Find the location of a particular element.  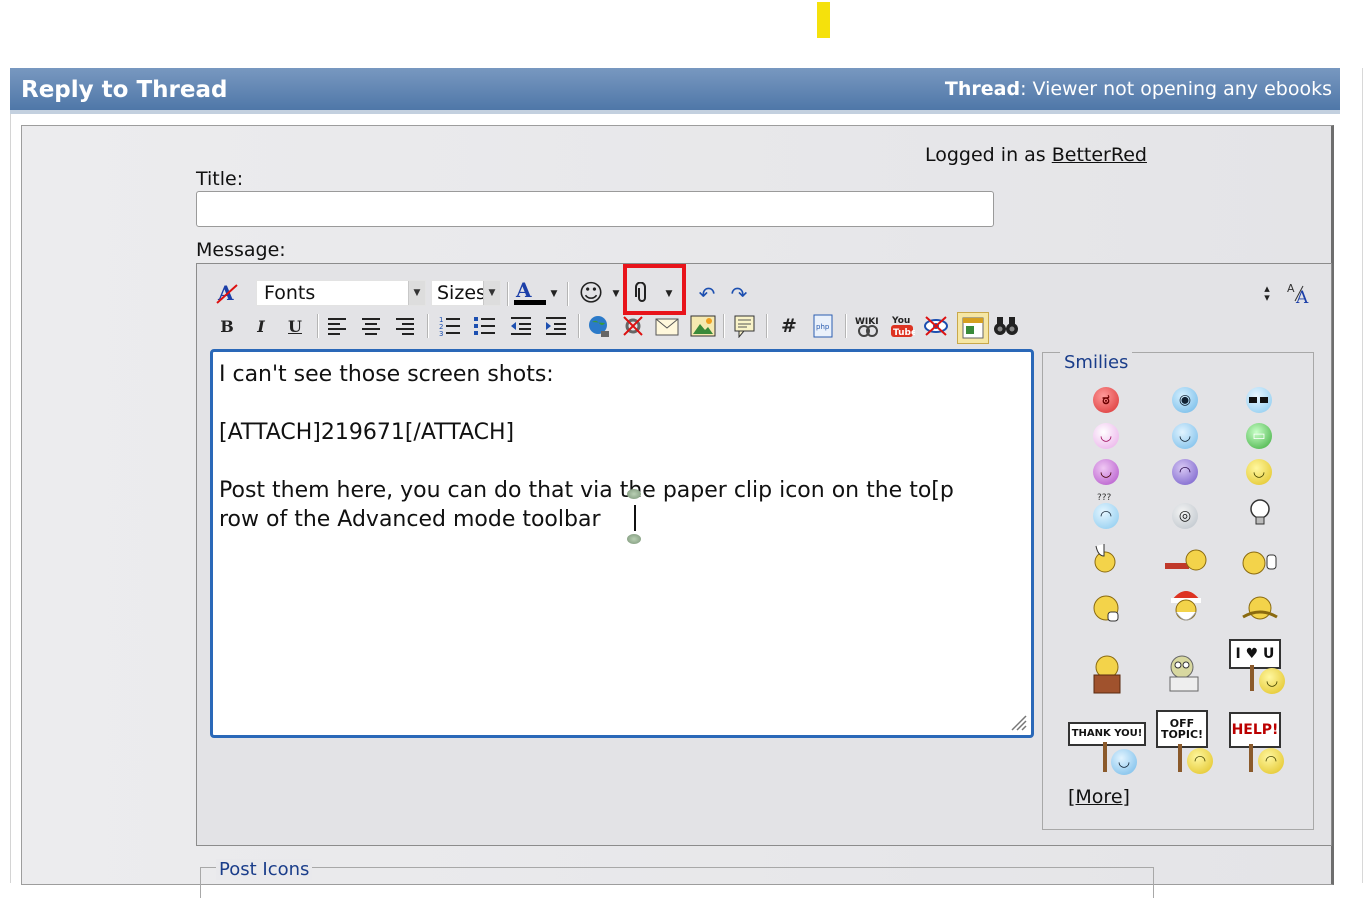

message-line: I can't see those screen shots: is located at coordinates (386, 374).